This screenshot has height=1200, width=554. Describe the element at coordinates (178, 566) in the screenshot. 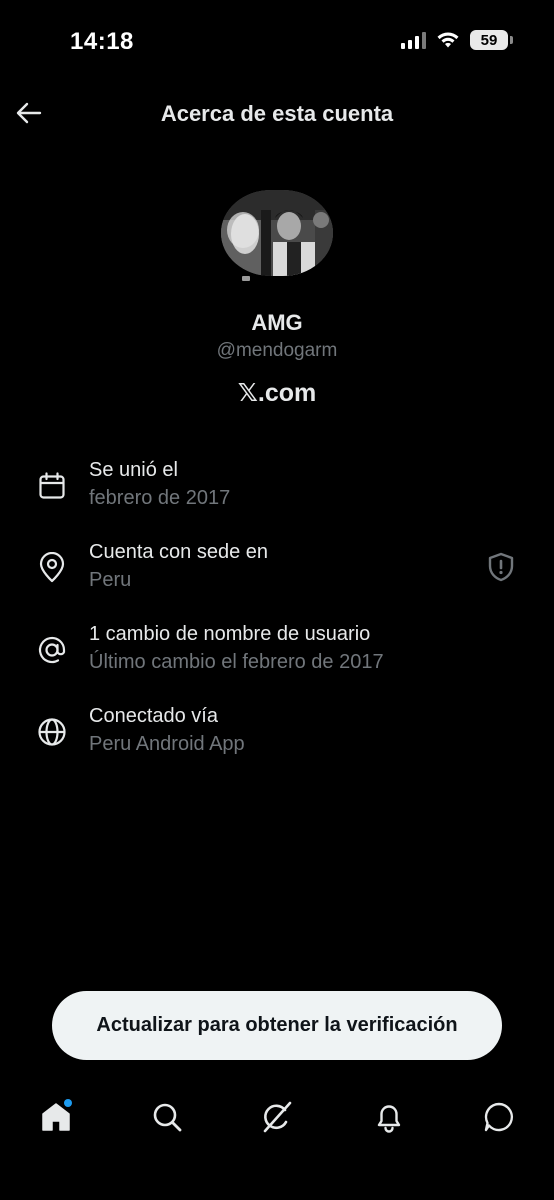

I see `info-text: Cuenta con sede en Peru` at that location.